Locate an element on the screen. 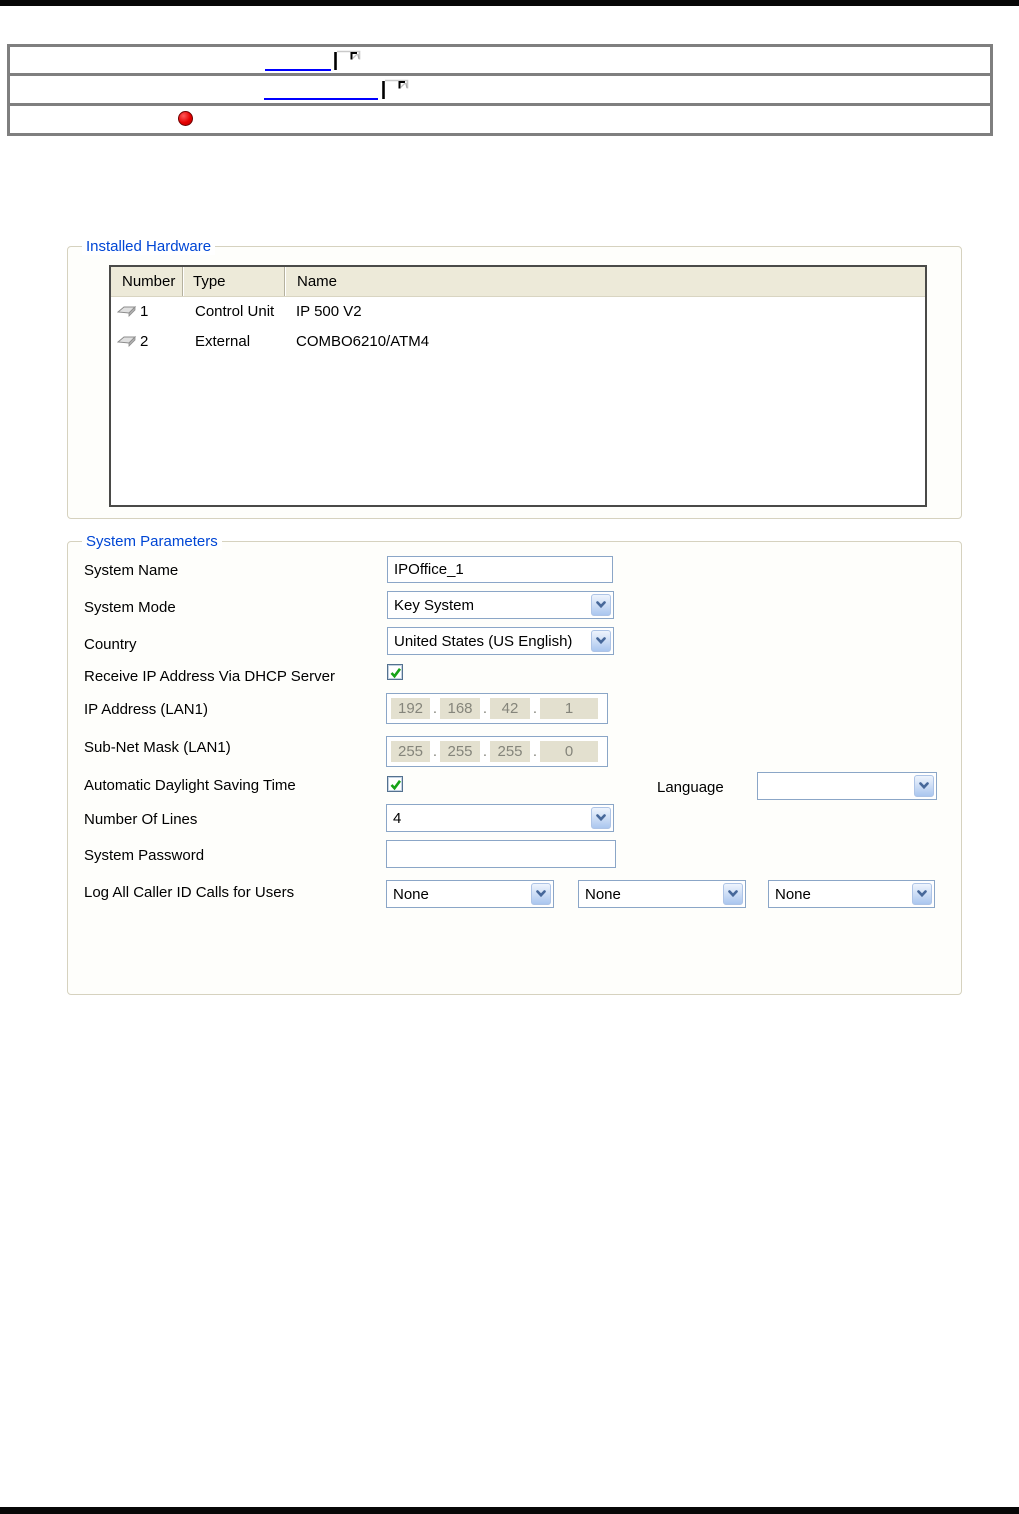 This screenshot has height=1514, width=1019. adst-label: Automatic Daylight Saving Time is located at coordinates (190, 785).